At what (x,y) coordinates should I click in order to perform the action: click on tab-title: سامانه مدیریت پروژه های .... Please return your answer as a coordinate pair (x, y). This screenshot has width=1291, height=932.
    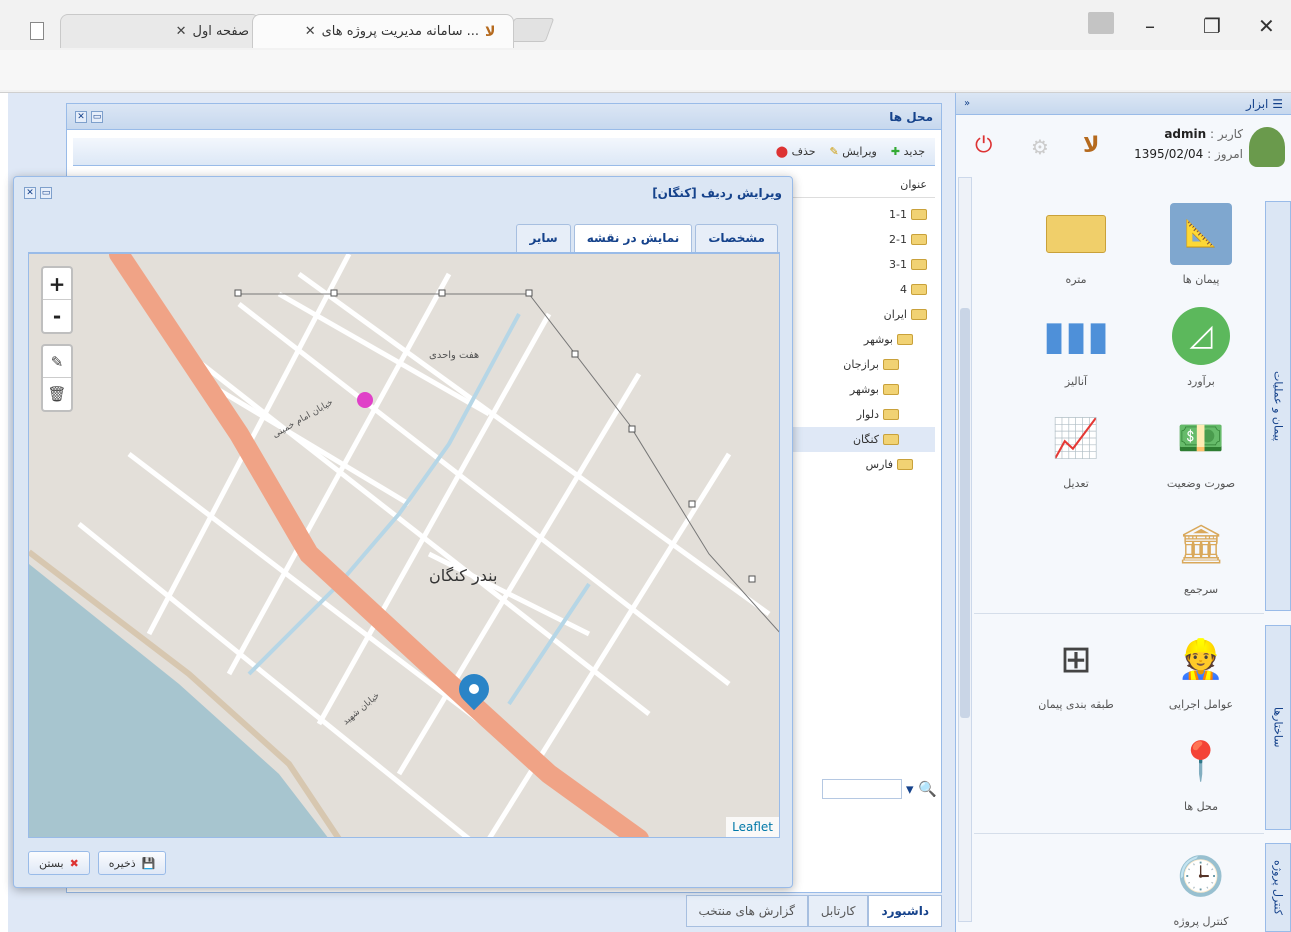
    Looking at the image, I should click on (400, 31).